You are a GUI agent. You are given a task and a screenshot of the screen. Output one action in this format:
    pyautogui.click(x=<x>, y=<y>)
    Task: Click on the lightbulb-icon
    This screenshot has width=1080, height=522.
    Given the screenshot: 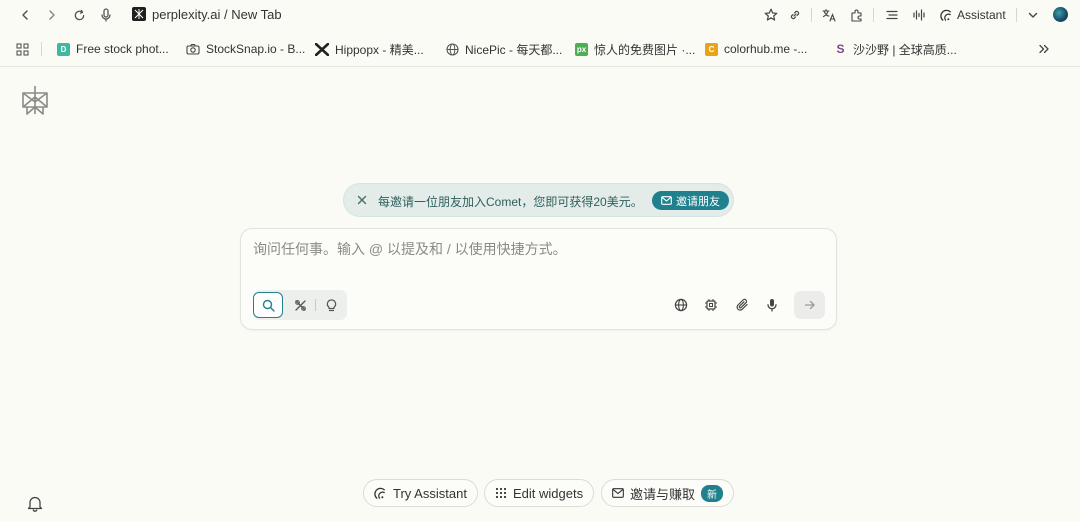 What is the action you would take?
    pyautogui.click(x=331, y=304)
    